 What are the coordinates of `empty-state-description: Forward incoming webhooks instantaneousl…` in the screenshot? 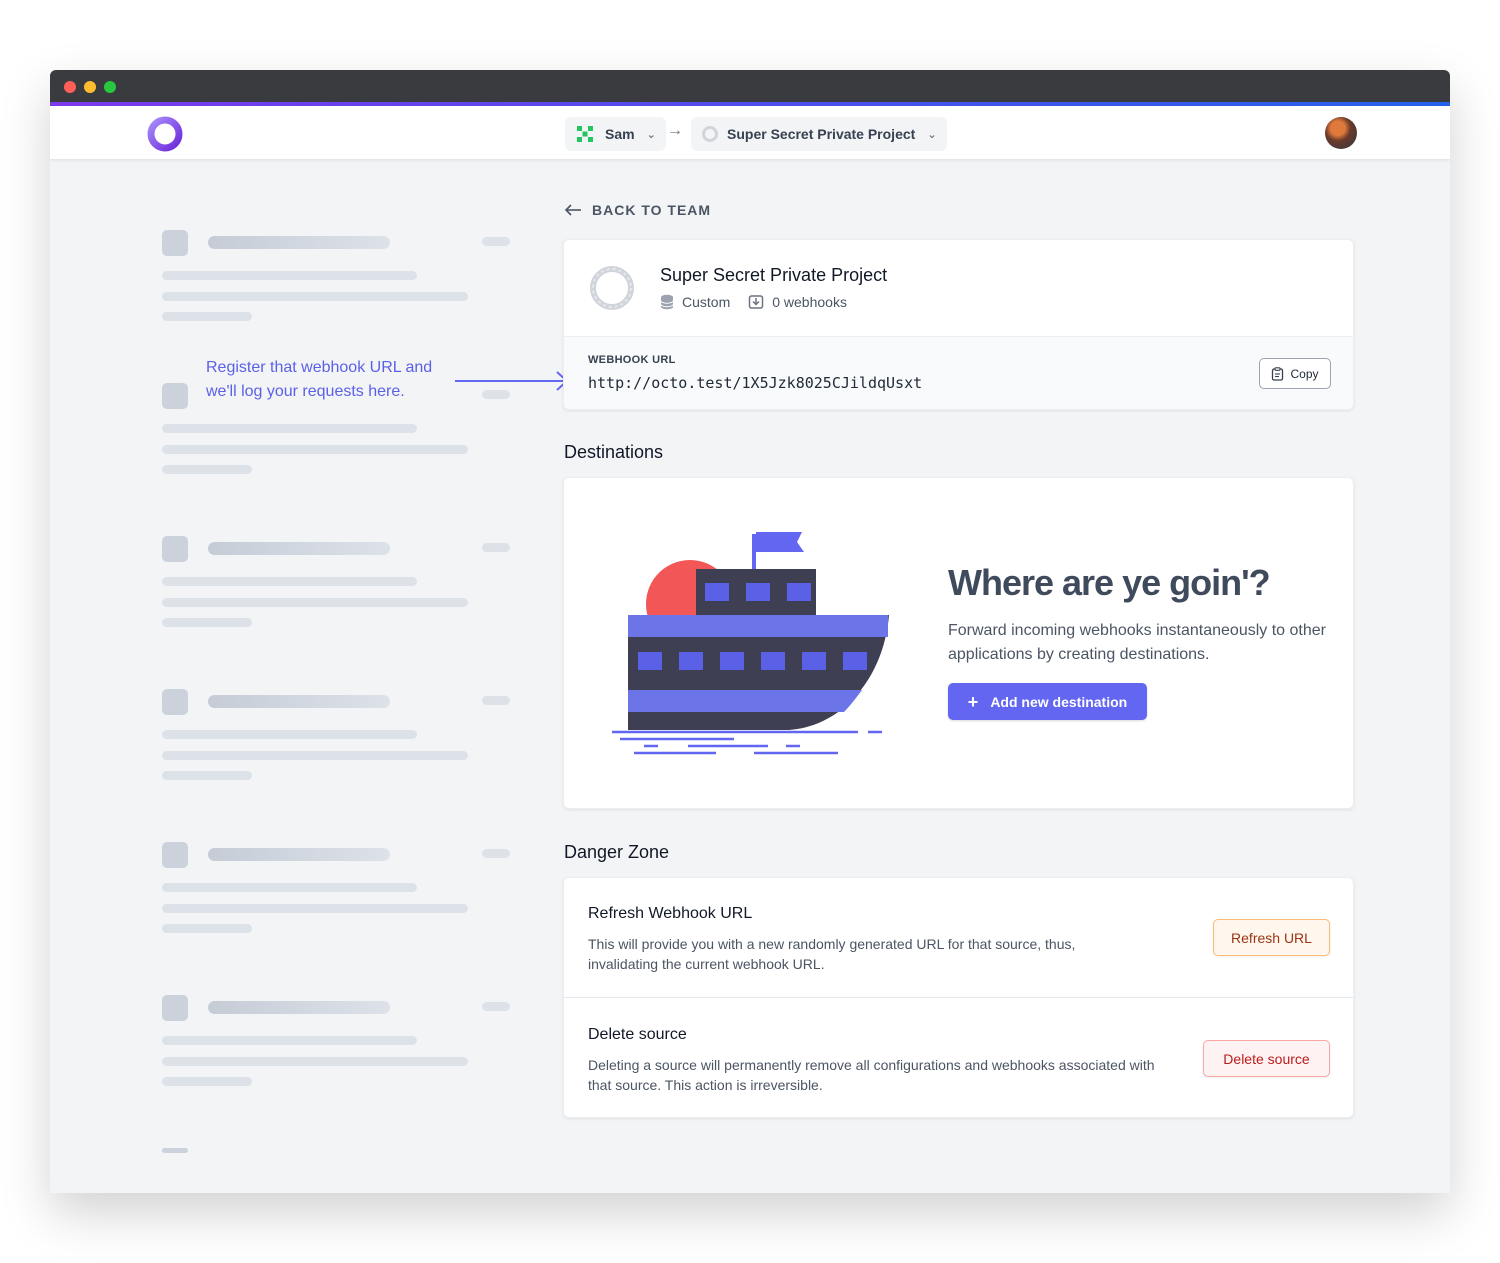 It's located at (1137, 642).